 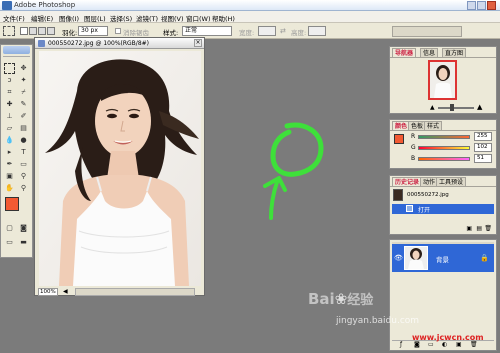 What do you see at coordinates (9, 152) in the screenshot?
I see `path-select-icon: ▸` at bounding box center [9, 152].